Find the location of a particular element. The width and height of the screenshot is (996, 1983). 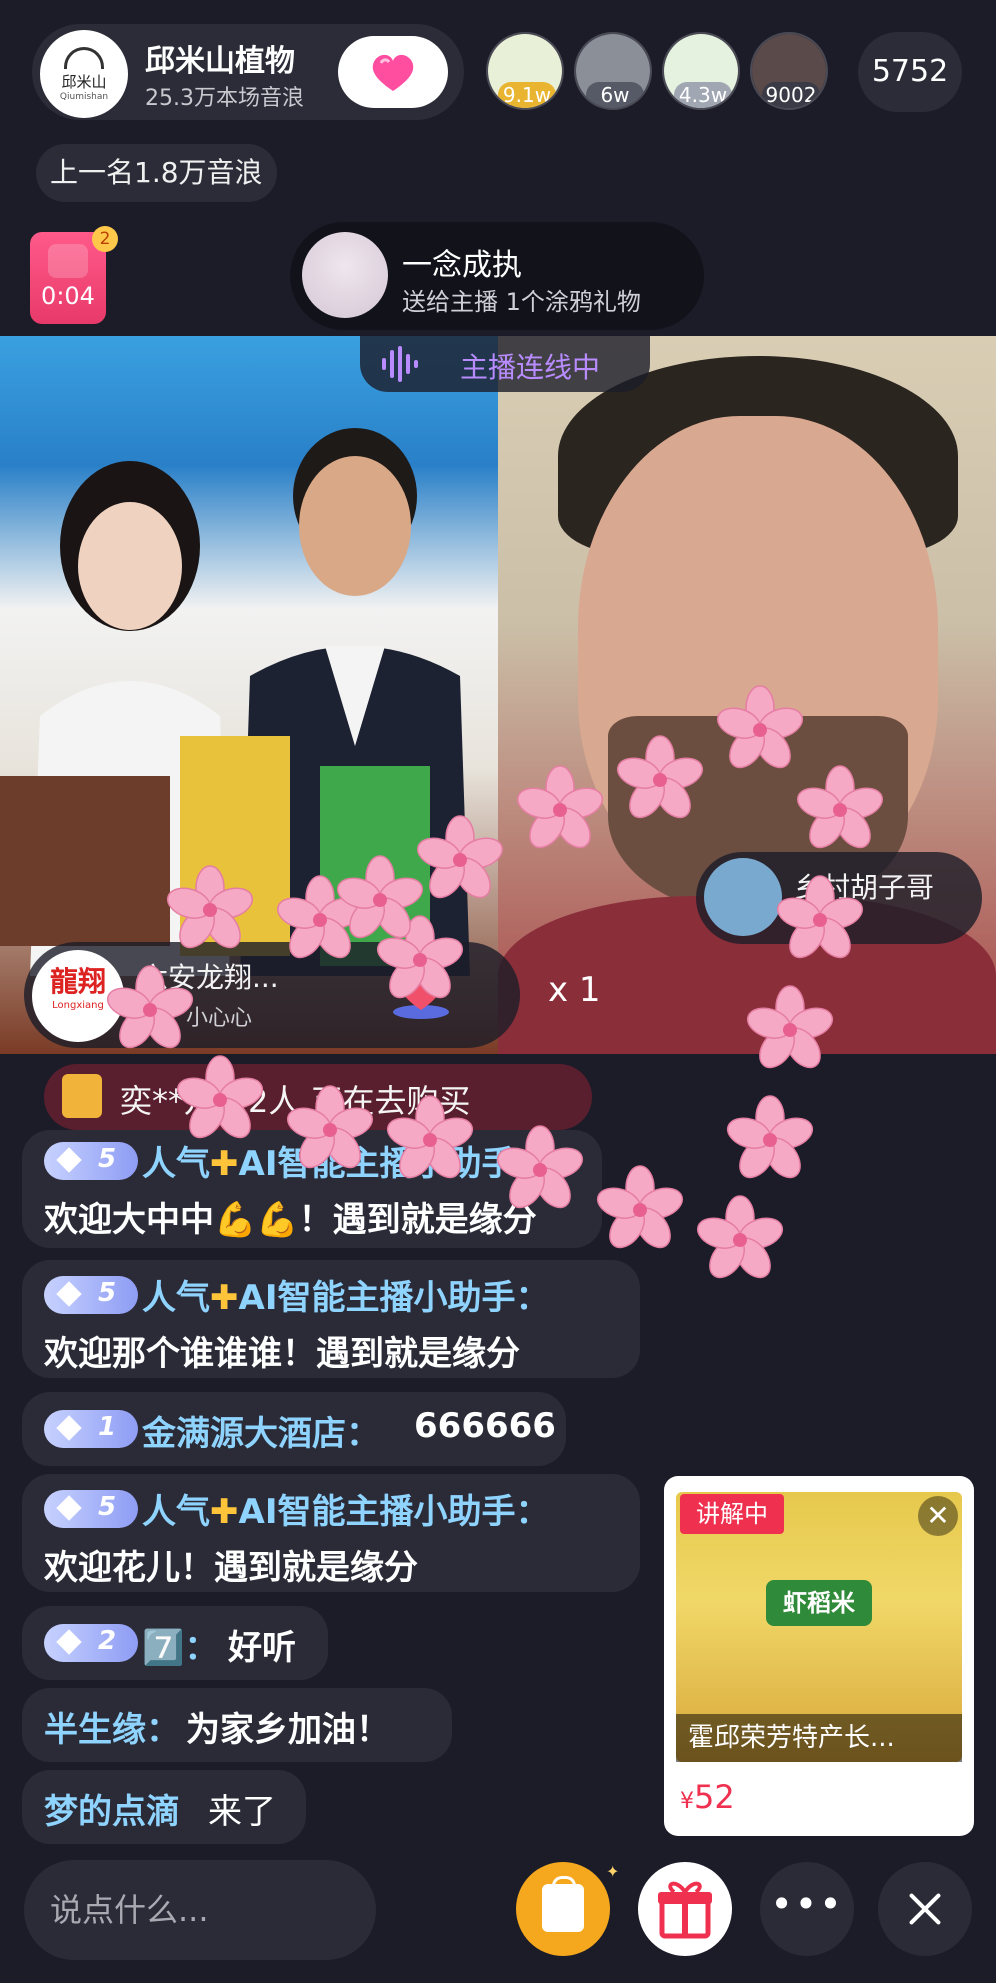

level-badge: 2 is located at coordinates (91, 1643).